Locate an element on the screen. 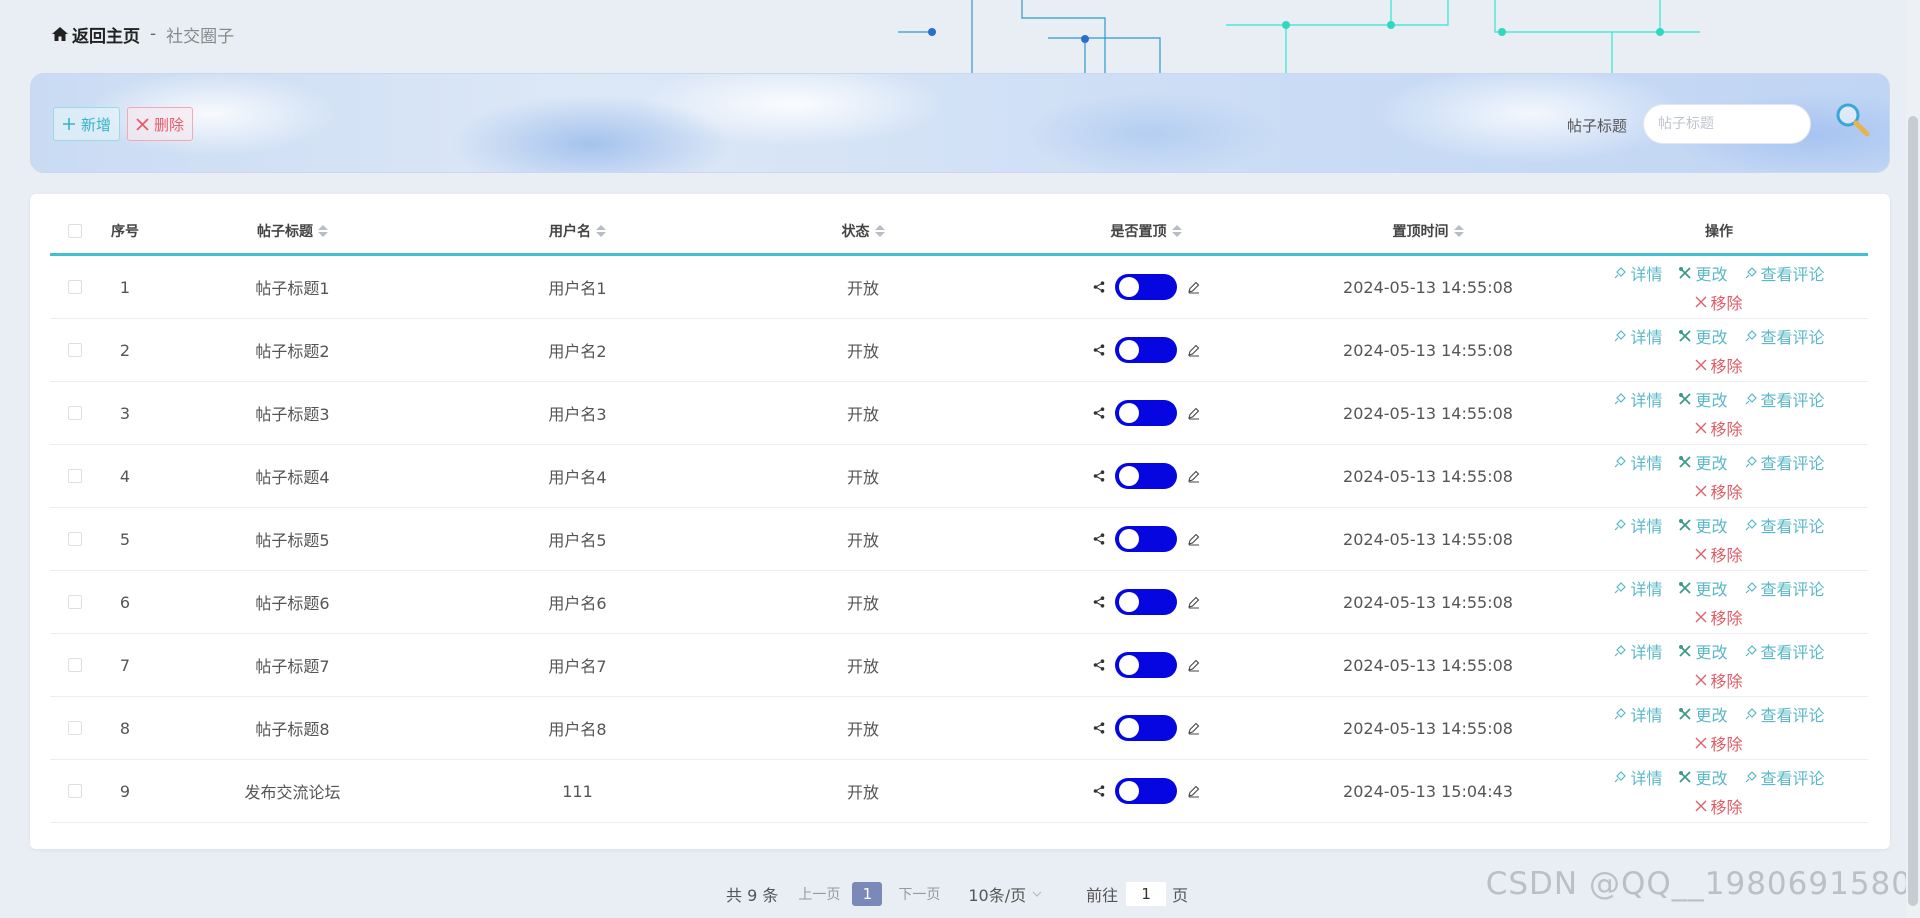 The width and height of the screenshot is (1920, 918). add-button: 新增 is located at coordinates (87, 124).